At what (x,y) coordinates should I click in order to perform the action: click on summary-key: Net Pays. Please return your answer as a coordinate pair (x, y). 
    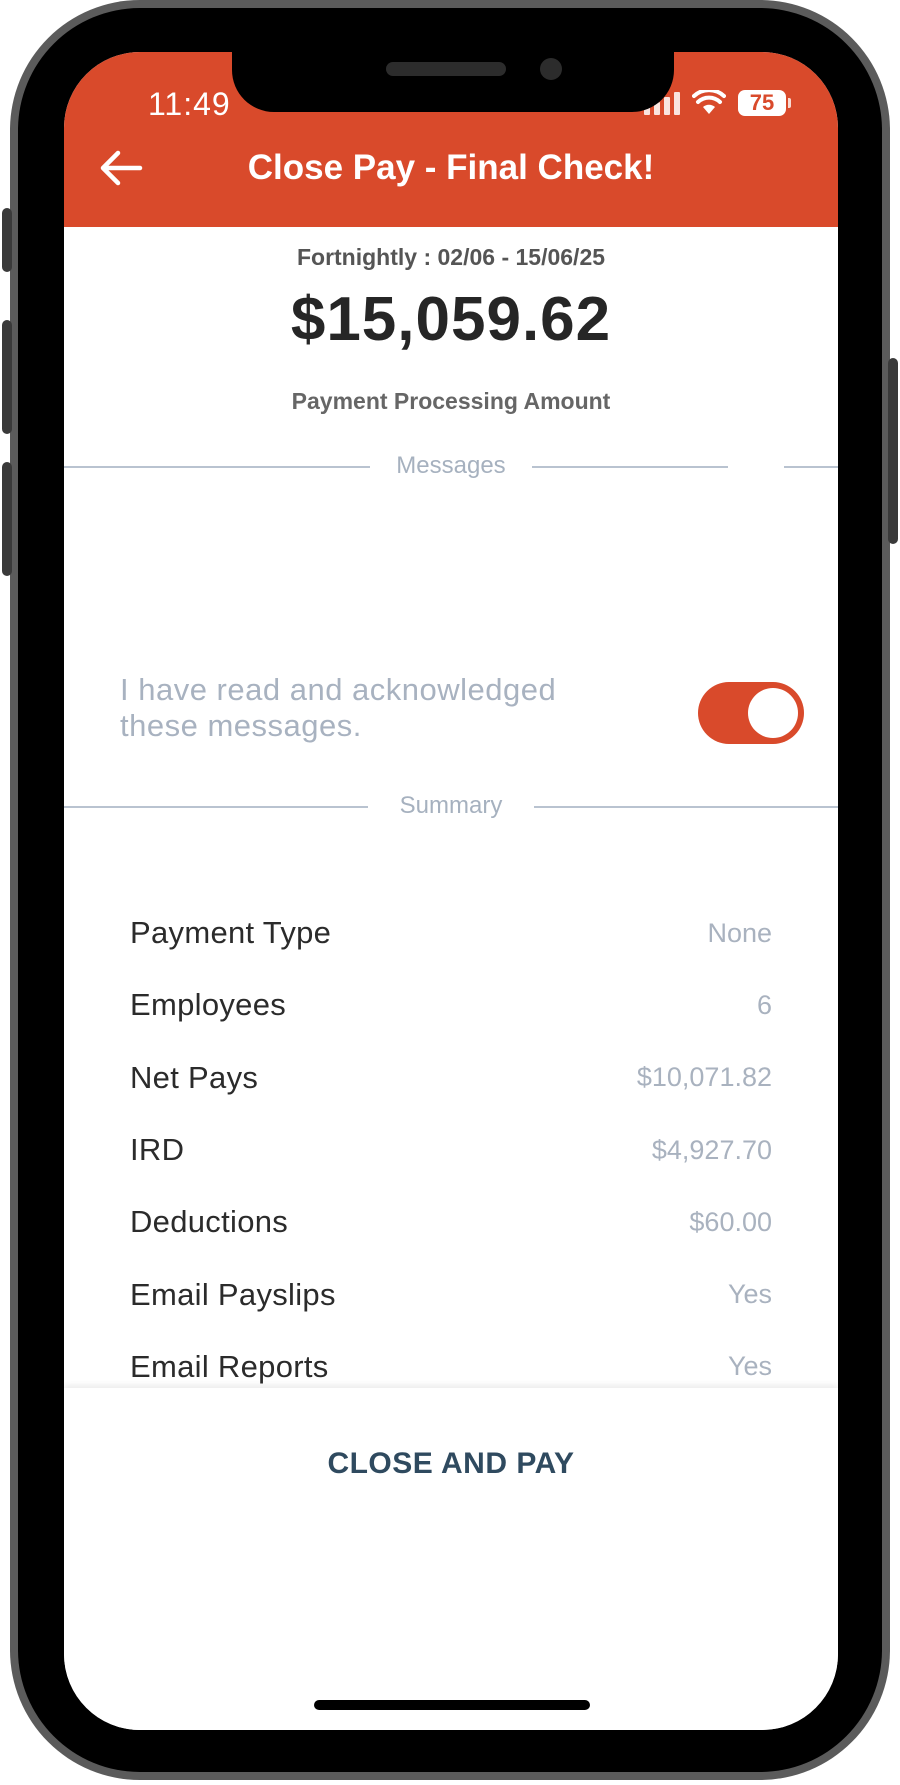
    Looking at the image, I should click on (194, 1077).